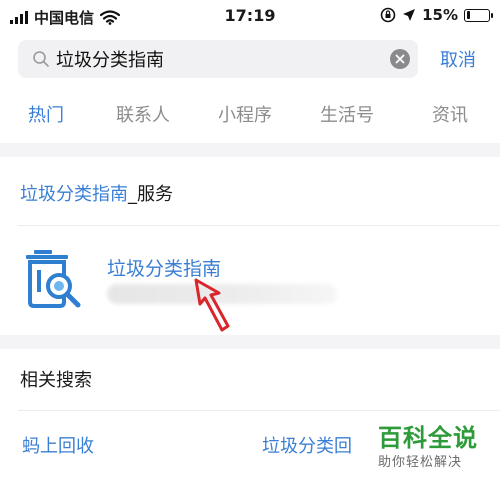  I want to click on tab-mini-programs: 小程序, so click(245, 114).